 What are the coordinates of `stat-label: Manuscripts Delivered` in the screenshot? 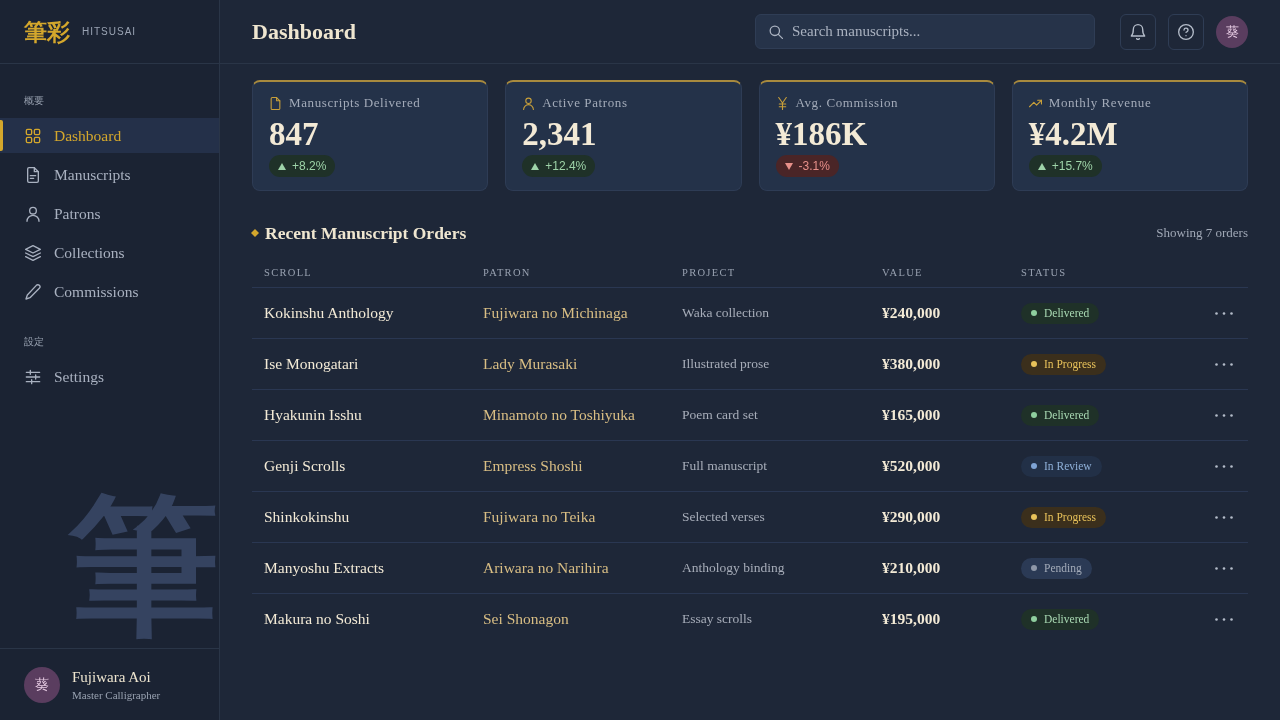 It's located at (355, 103).